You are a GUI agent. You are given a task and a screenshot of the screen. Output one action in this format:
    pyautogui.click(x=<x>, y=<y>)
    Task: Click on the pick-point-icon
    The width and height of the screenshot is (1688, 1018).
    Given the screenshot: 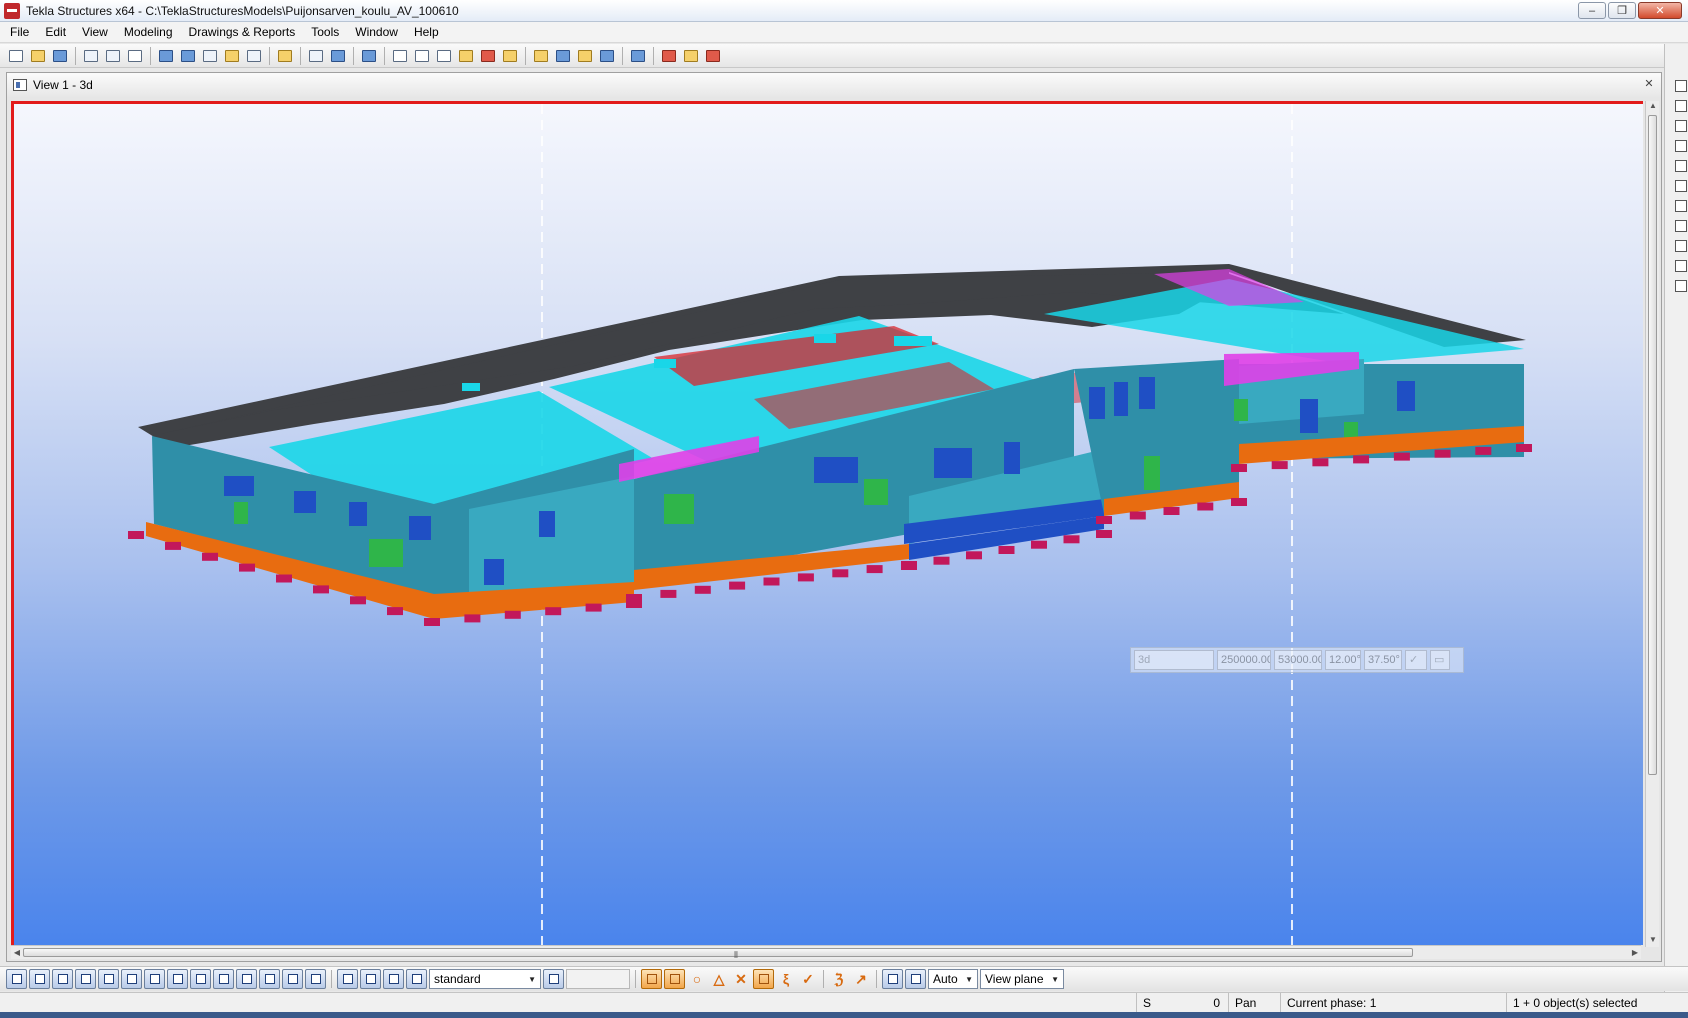 What is the action you would take?
    pyautogui.click(x=338, y=56)
    